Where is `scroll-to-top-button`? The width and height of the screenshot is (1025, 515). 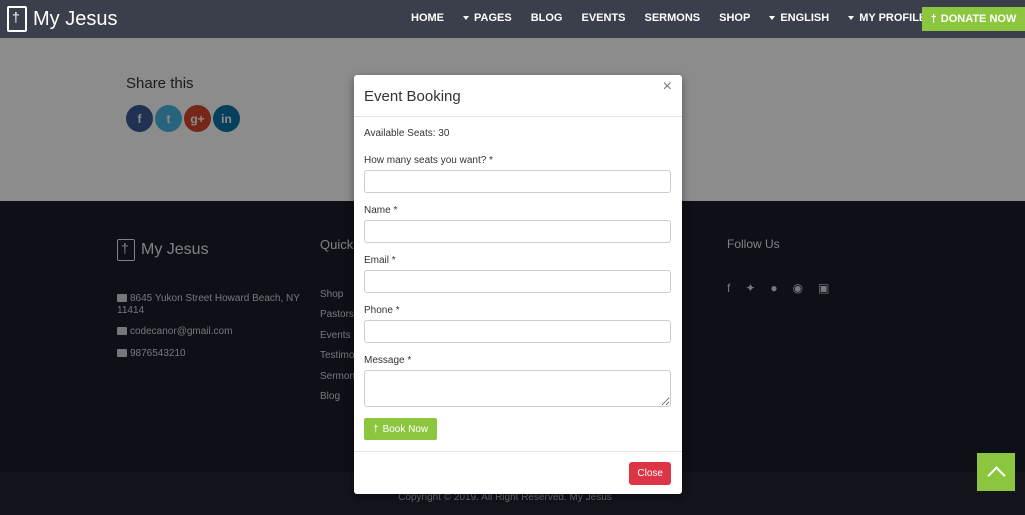
scroll-to-top-button is located at coordinates (996, 472).